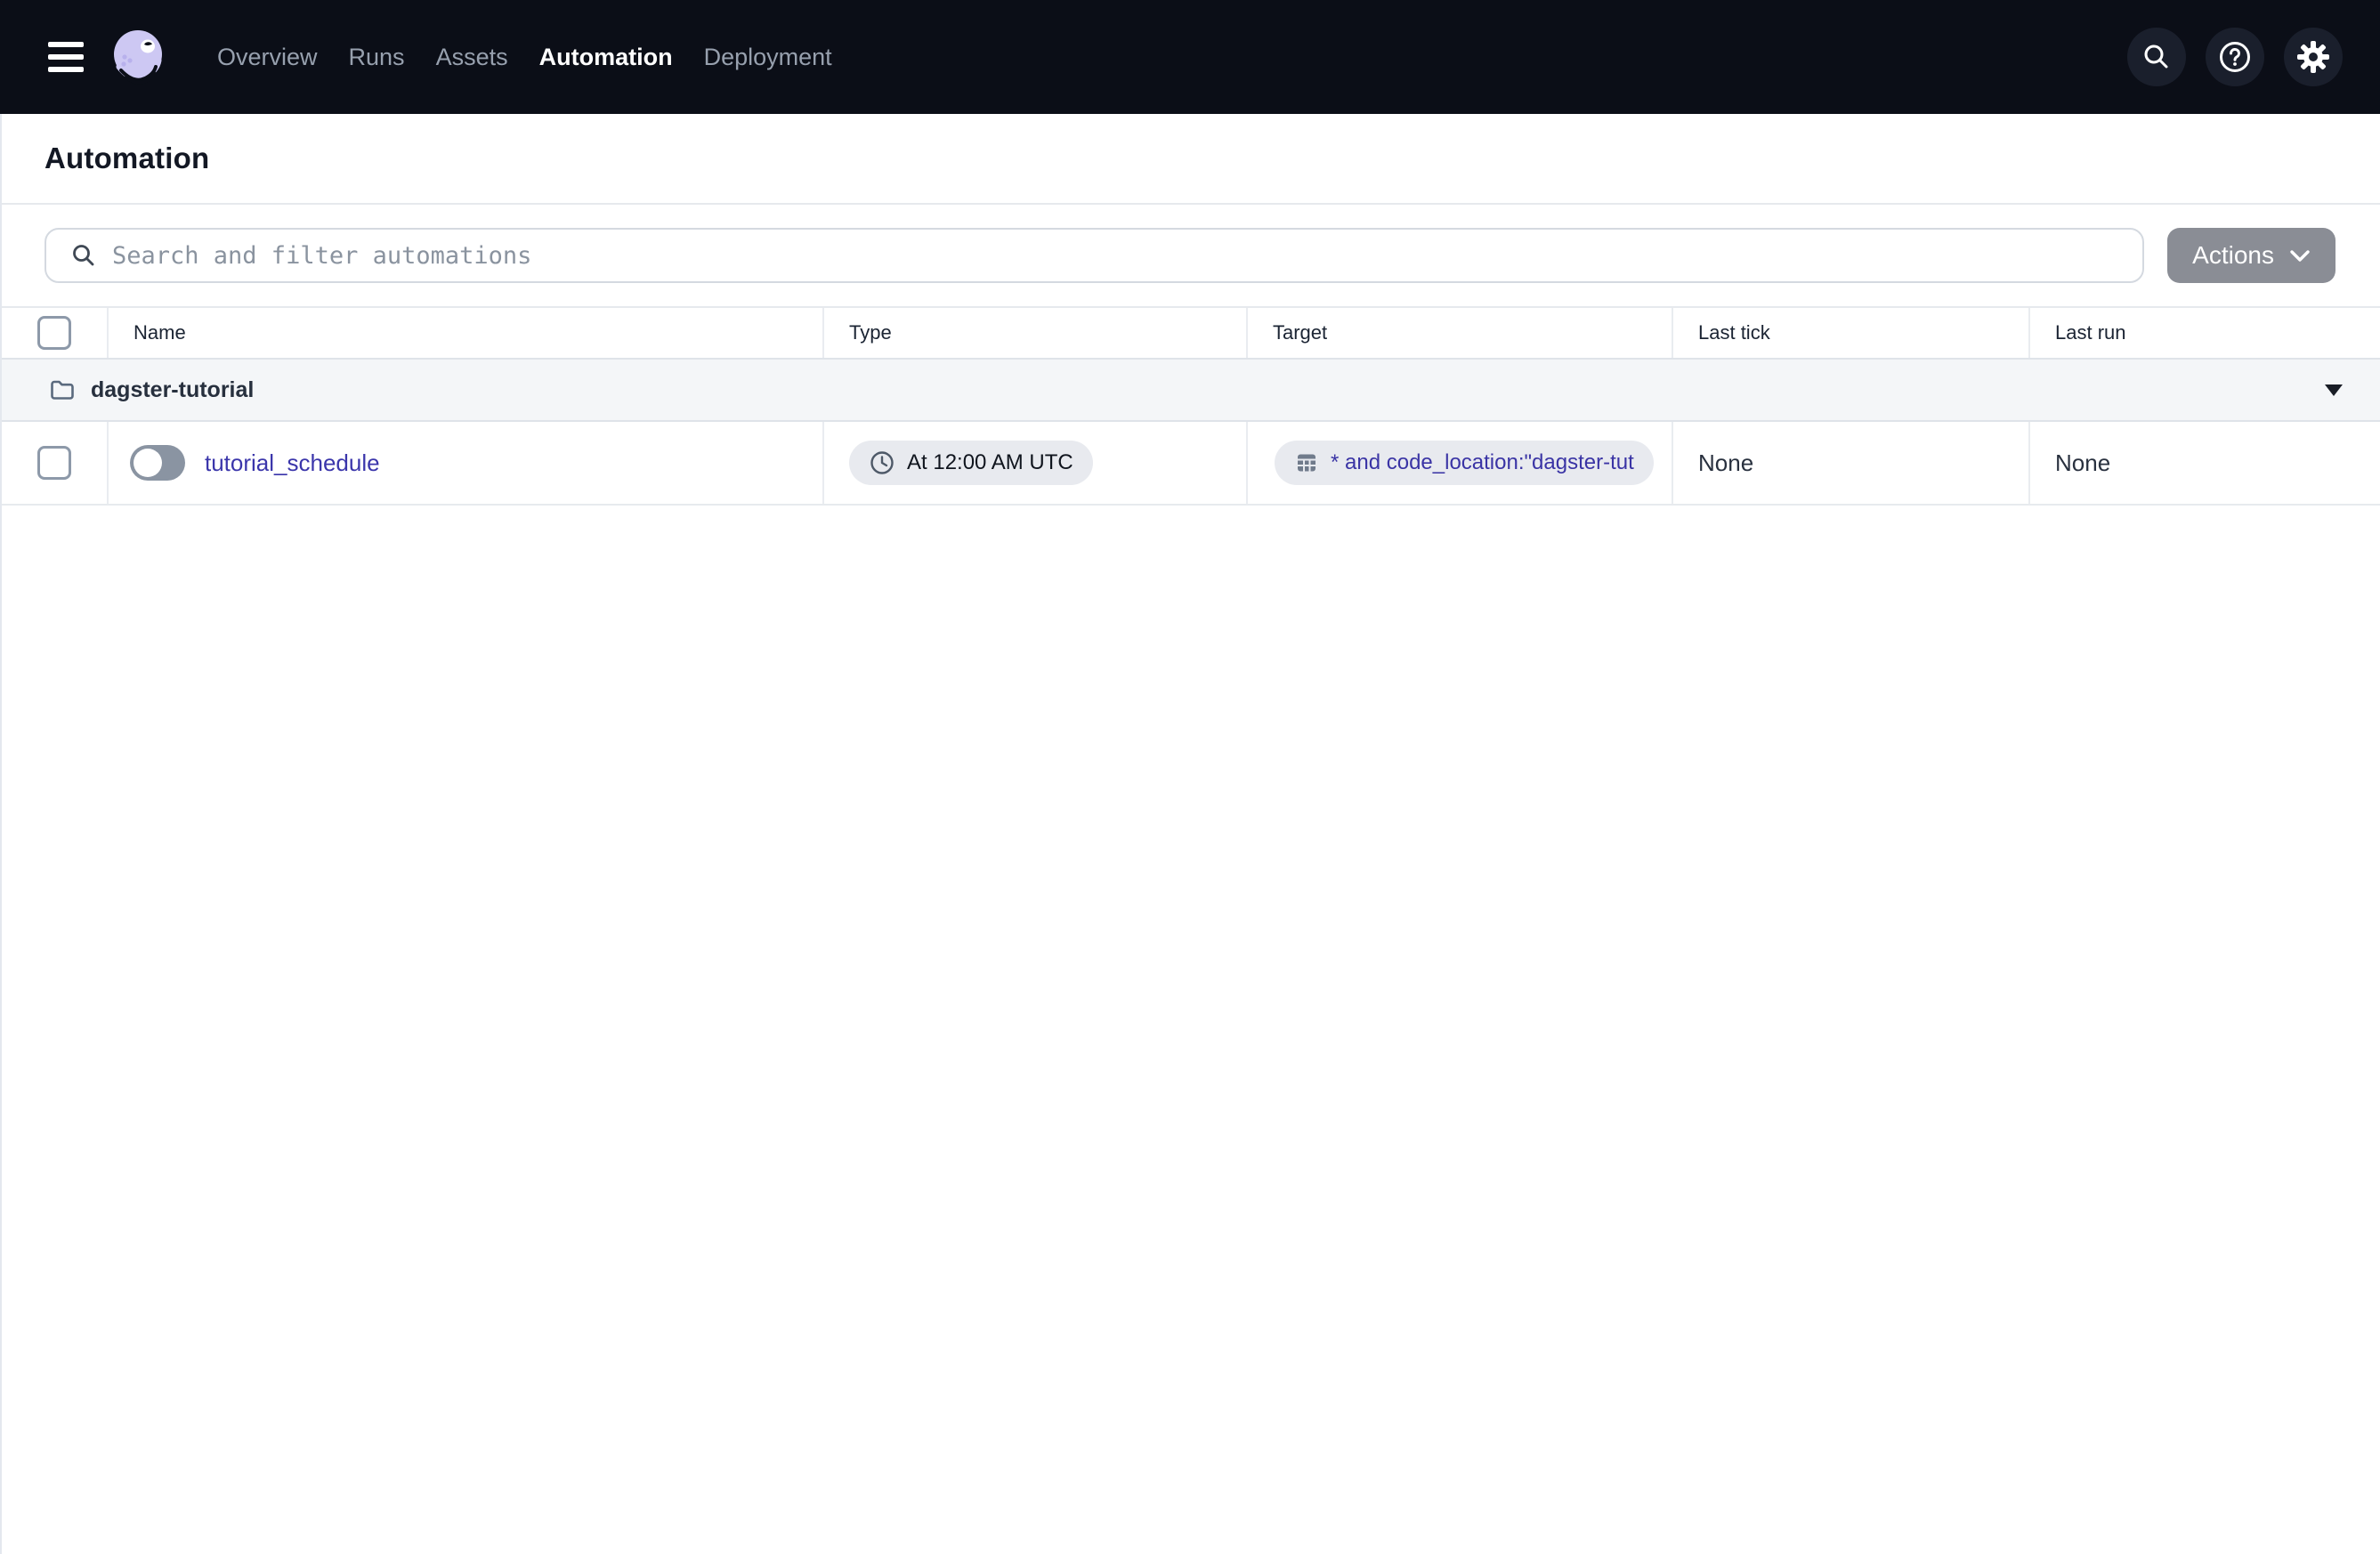 The width and height of the screenshot is (2380, 1554). What do you see at coordinates (882, 462) in the screenshot?
I see `clock-icon` at bounding box center [882, 462].